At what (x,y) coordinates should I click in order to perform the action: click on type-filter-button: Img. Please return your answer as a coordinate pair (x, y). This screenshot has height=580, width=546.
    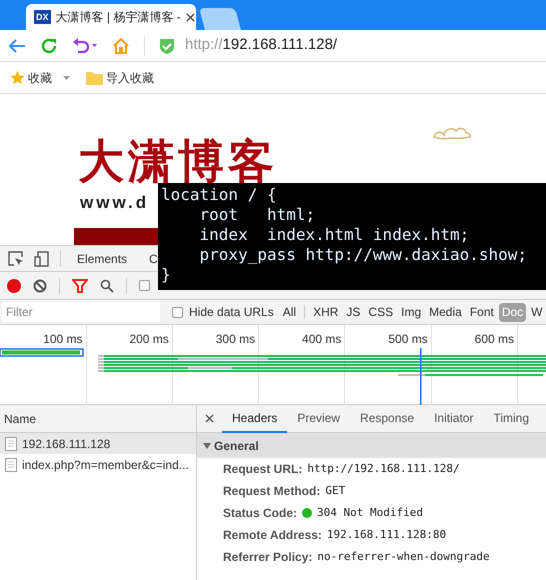
    Looking at the image, I should click on (411, 312).